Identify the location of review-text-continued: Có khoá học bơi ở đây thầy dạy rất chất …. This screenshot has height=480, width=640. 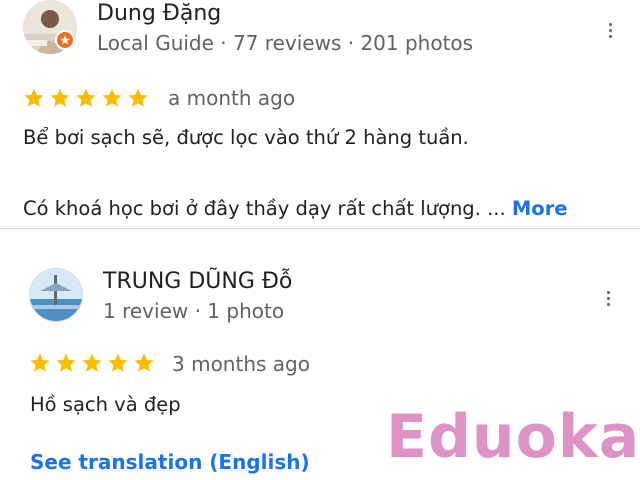
(295, 208).